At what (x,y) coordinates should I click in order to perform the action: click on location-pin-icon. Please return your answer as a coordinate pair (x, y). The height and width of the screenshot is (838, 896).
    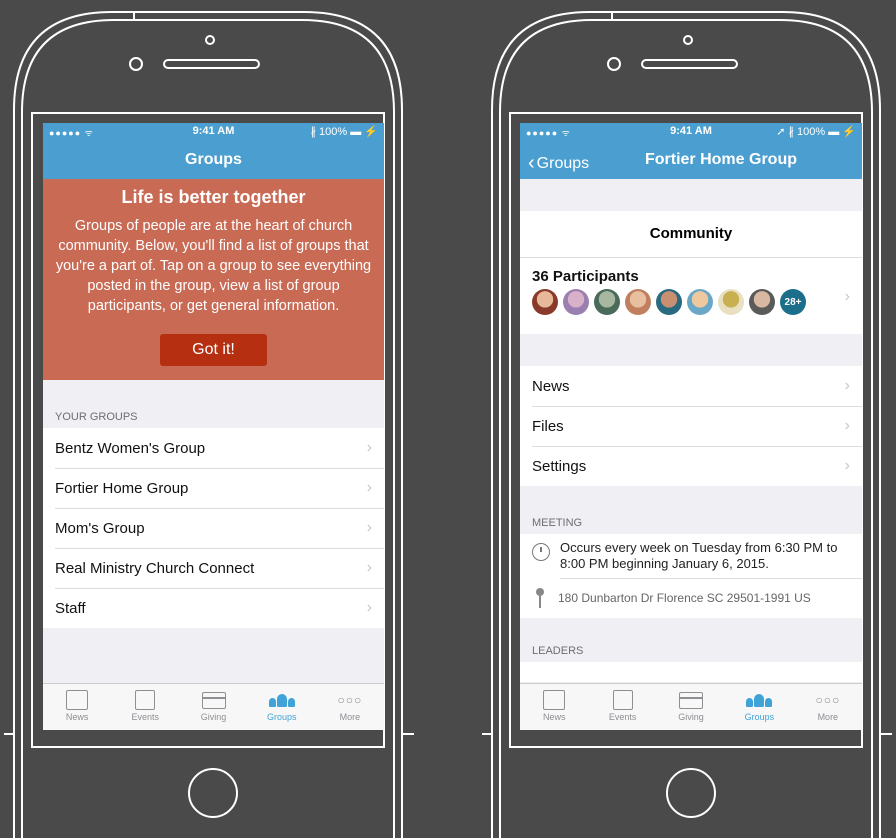
    Looking at the image, I should click on (540, 598).